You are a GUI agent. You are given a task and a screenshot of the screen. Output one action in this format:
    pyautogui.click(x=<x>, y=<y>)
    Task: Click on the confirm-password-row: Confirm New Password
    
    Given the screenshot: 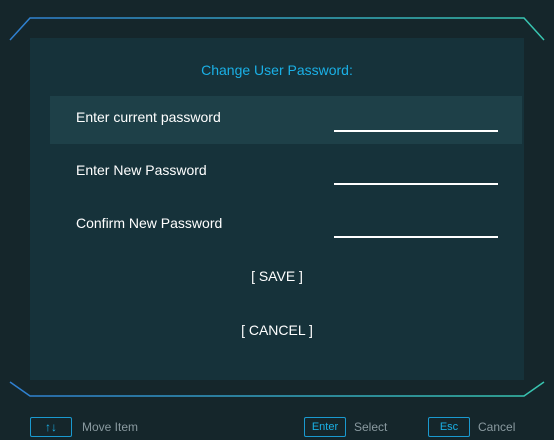 What is the action you would take?
    pyautogui.click(x=286, y=226)
    